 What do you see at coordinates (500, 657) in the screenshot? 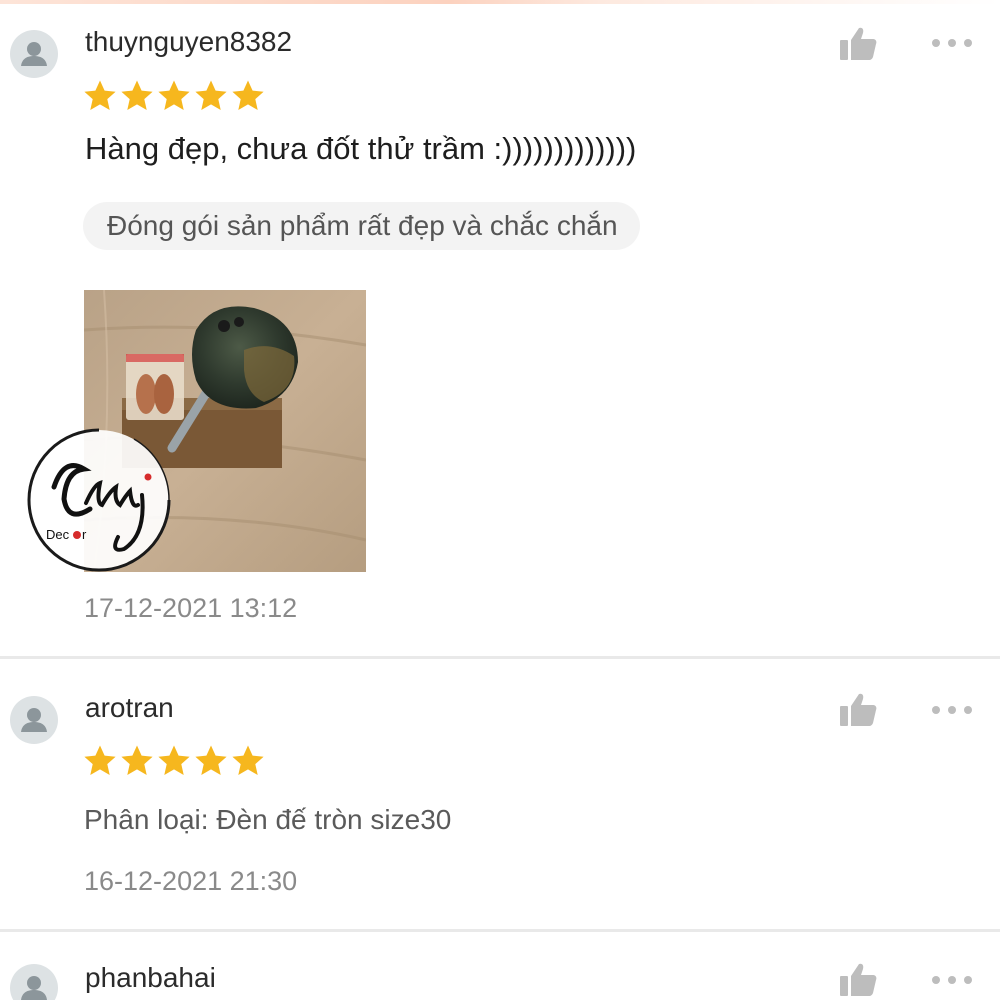
I see `review-divider` at bounding box center [500, 657].